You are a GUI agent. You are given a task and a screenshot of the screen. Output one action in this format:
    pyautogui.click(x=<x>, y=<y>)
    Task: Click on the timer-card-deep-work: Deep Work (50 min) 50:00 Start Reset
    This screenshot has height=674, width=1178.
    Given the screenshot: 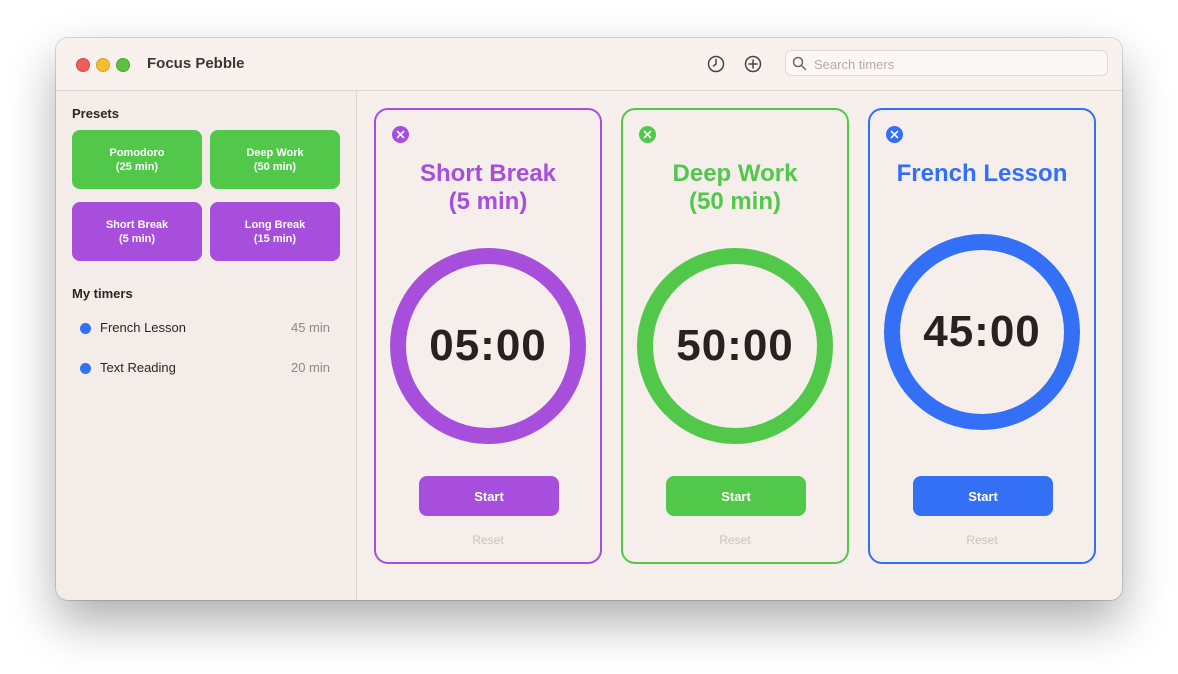 What is the action you would take?
    pyautogui.click(x=735, y=336)
    